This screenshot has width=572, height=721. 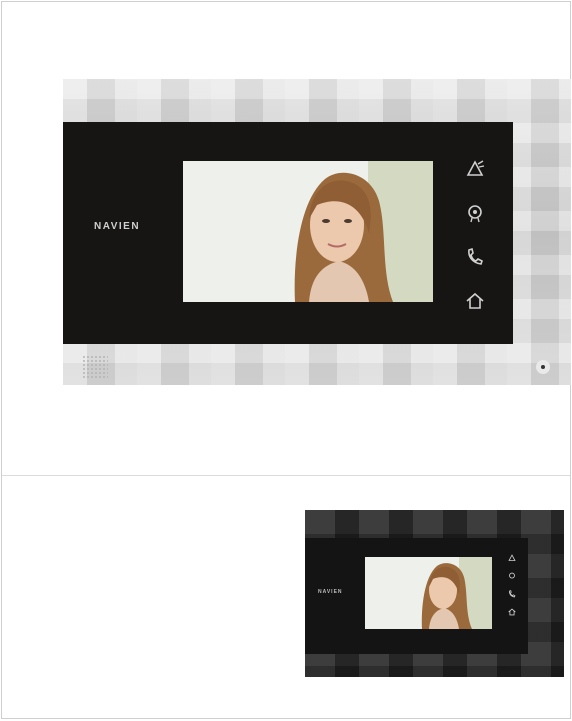 I want to click on speaker-grille, so click(x=95, y=367).